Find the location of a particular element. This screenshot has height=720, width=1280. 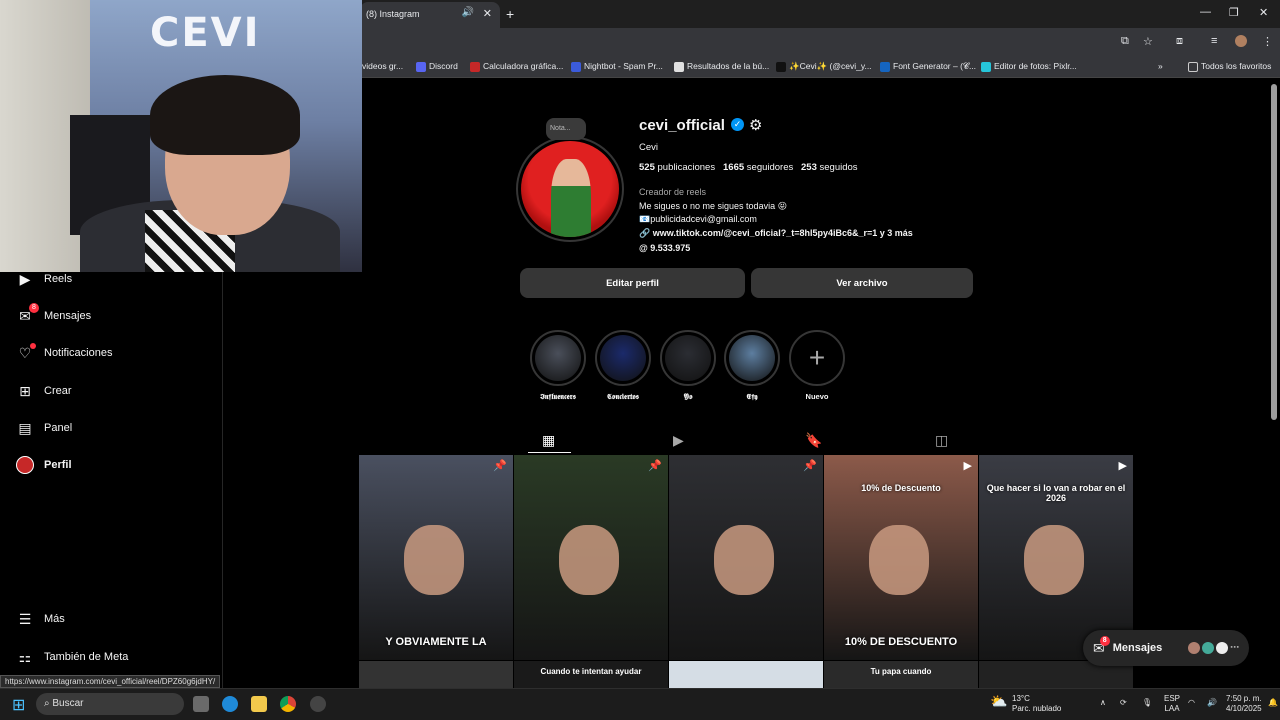

nav-item-crear: ⊞ Crear is located at coordinates (43, 391).